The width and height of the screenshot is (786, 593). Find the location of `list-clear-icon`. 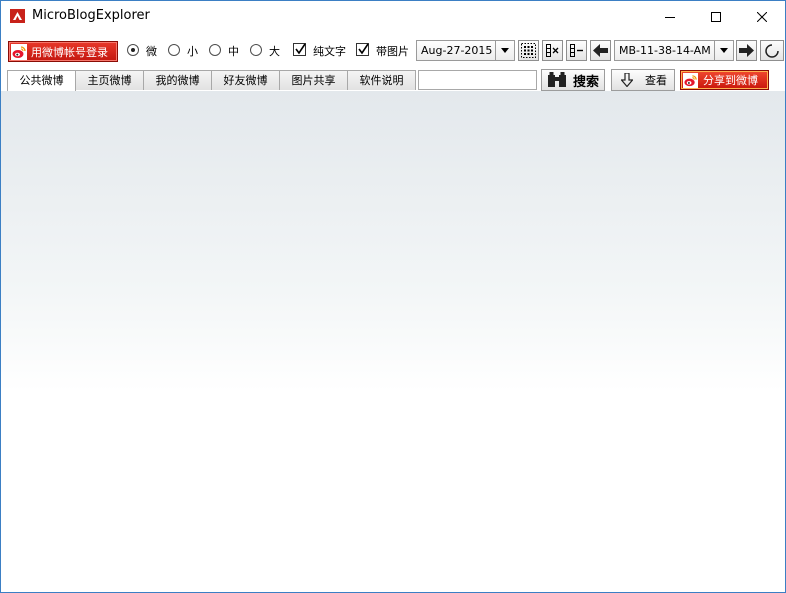

list-clear-icon is located at coordinates (552, 50).